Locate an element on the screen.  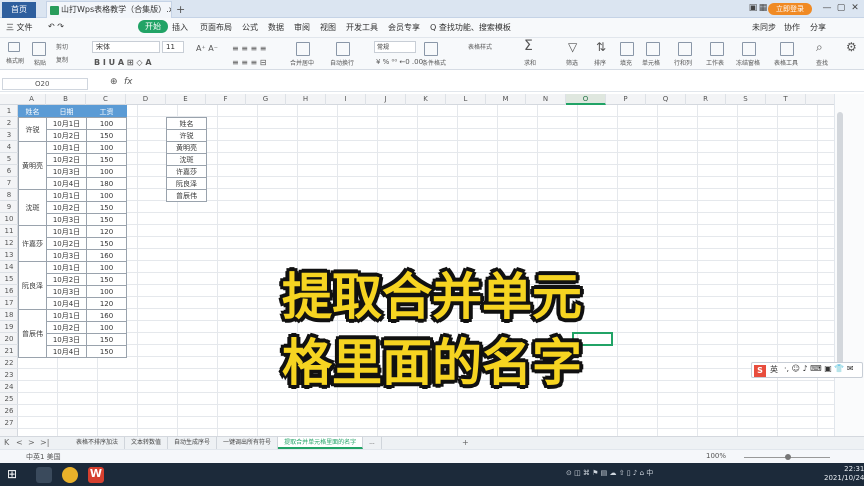
sheet-tab: 一键调出所有符号 is located at coordinates (248, 443).